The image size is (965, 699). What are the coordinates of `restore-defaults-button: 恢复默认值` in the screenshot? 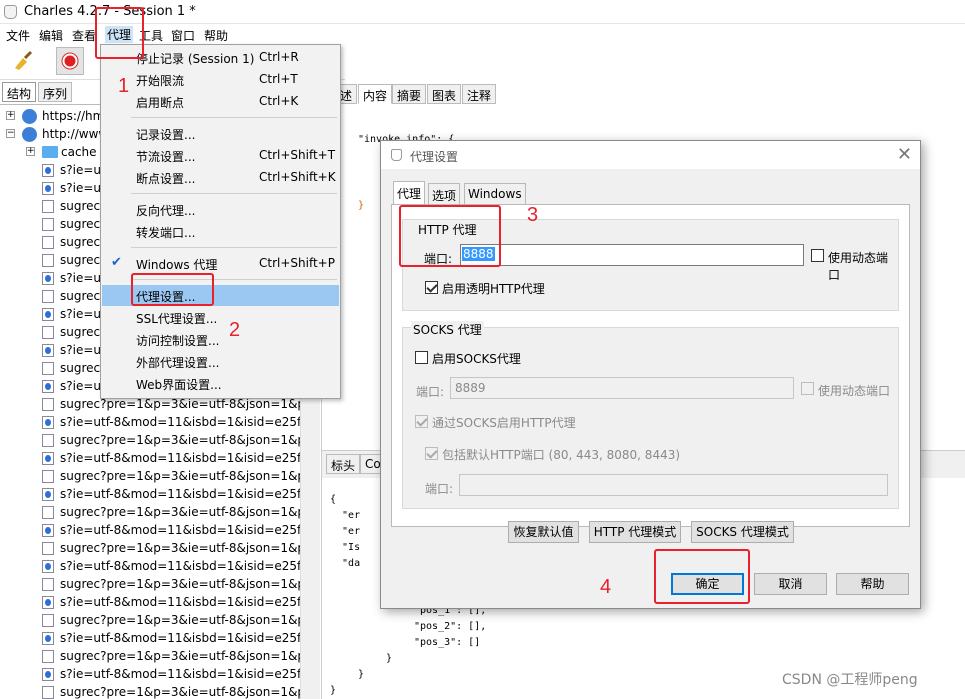 It's located at (543, 532).